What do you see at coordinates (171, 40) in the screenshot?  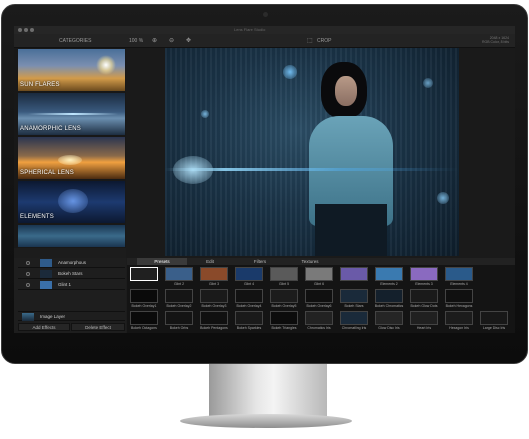 I see `zoom-out-icon: ⊖` at bounding box center [171, 40].